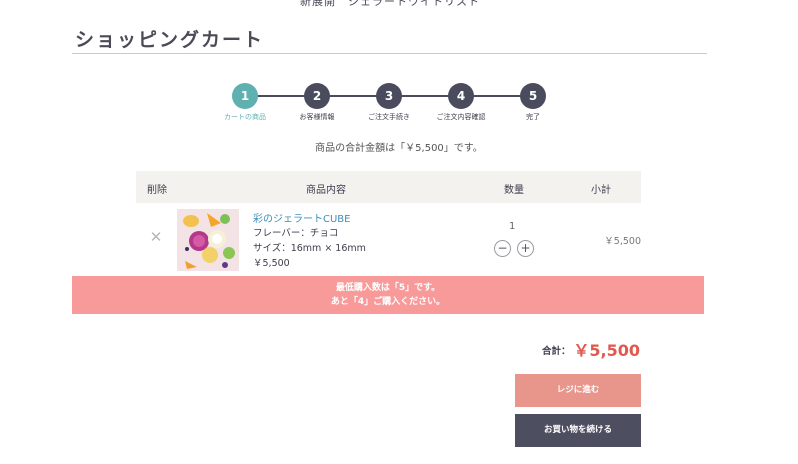  What do you see at coordinates (317, 96) in the screenshot?
I see `step-2-circle: 2` at bounding box center [317, 96].